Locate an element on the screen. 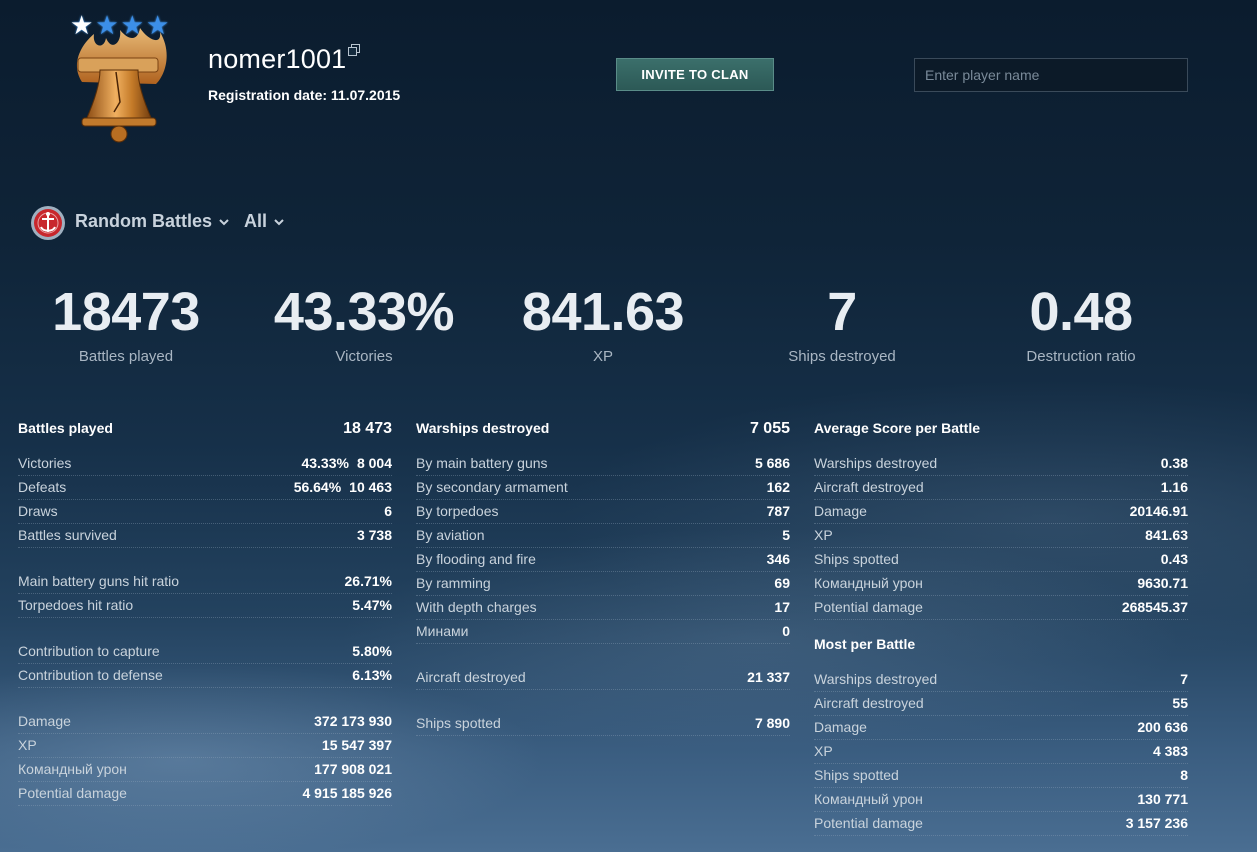  big-stat-label: Destruction ratio is located at coordinates (1081, 356).